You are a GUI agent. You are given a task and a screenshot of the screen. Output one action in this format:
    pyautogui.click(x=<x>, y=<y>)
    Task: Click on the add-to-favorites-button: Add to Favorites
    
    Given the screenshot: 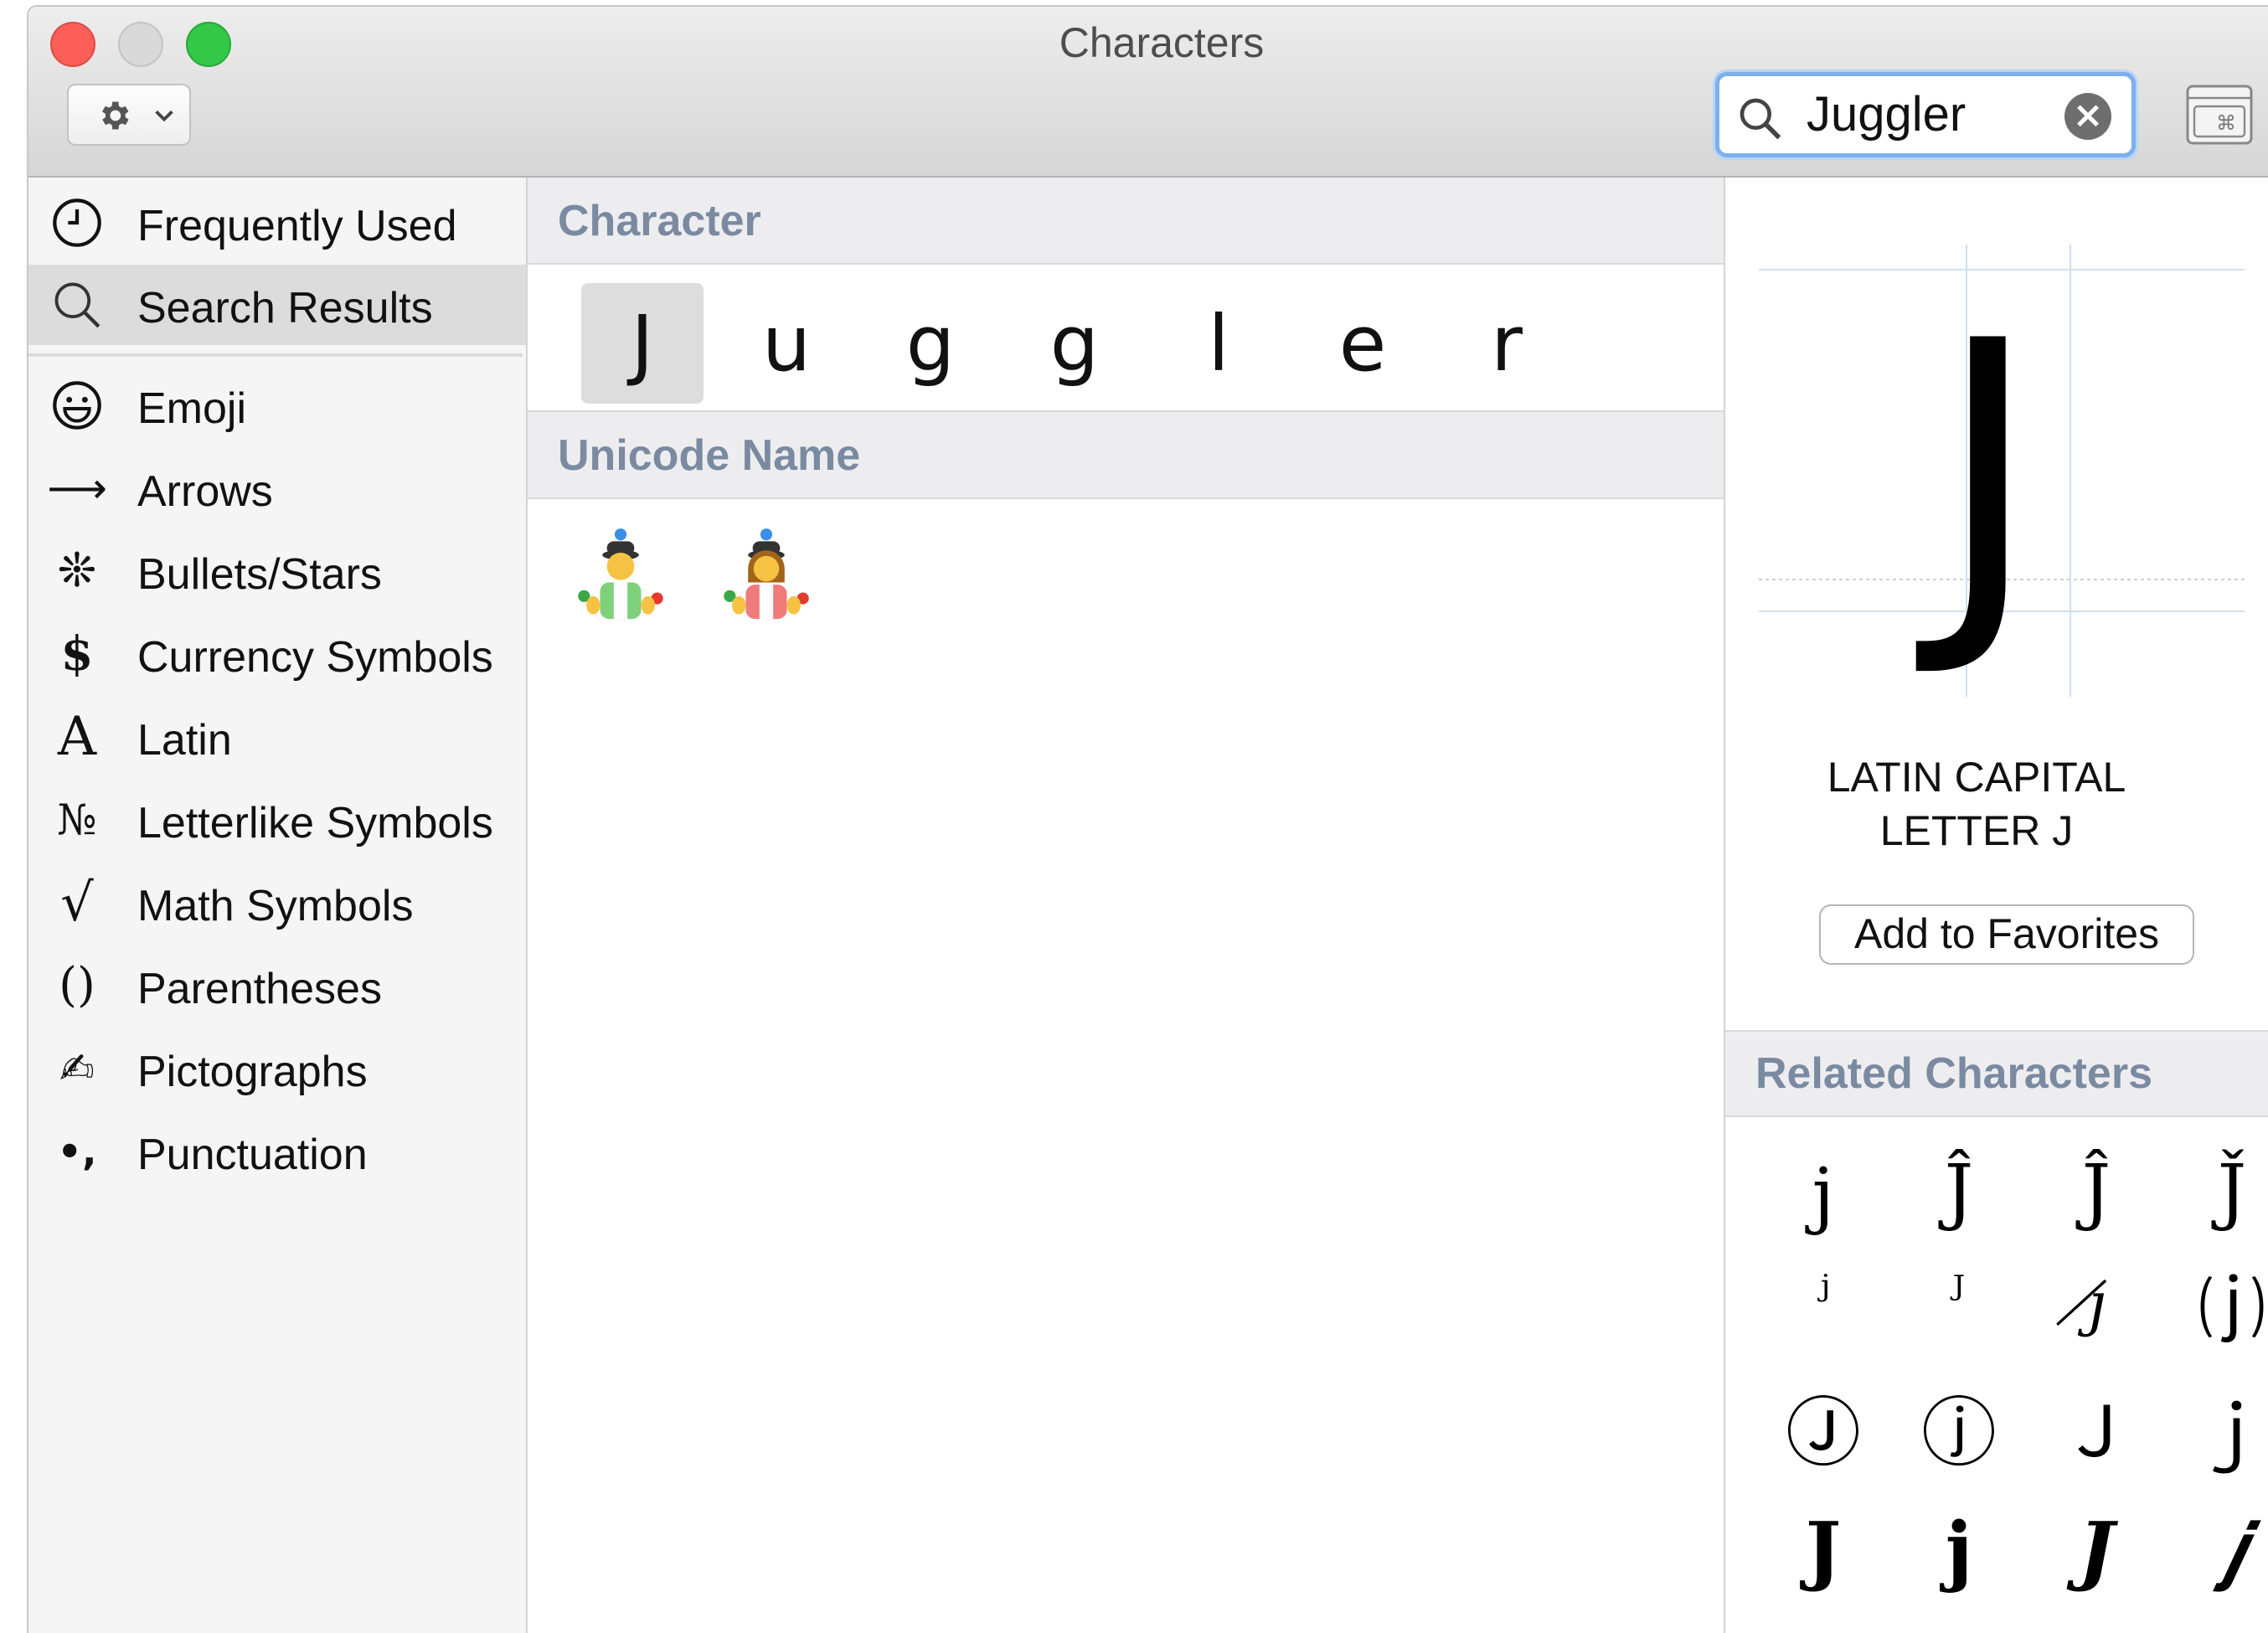 What is the action you would take?
    pyautogui.click(x=2007, y=934)
    